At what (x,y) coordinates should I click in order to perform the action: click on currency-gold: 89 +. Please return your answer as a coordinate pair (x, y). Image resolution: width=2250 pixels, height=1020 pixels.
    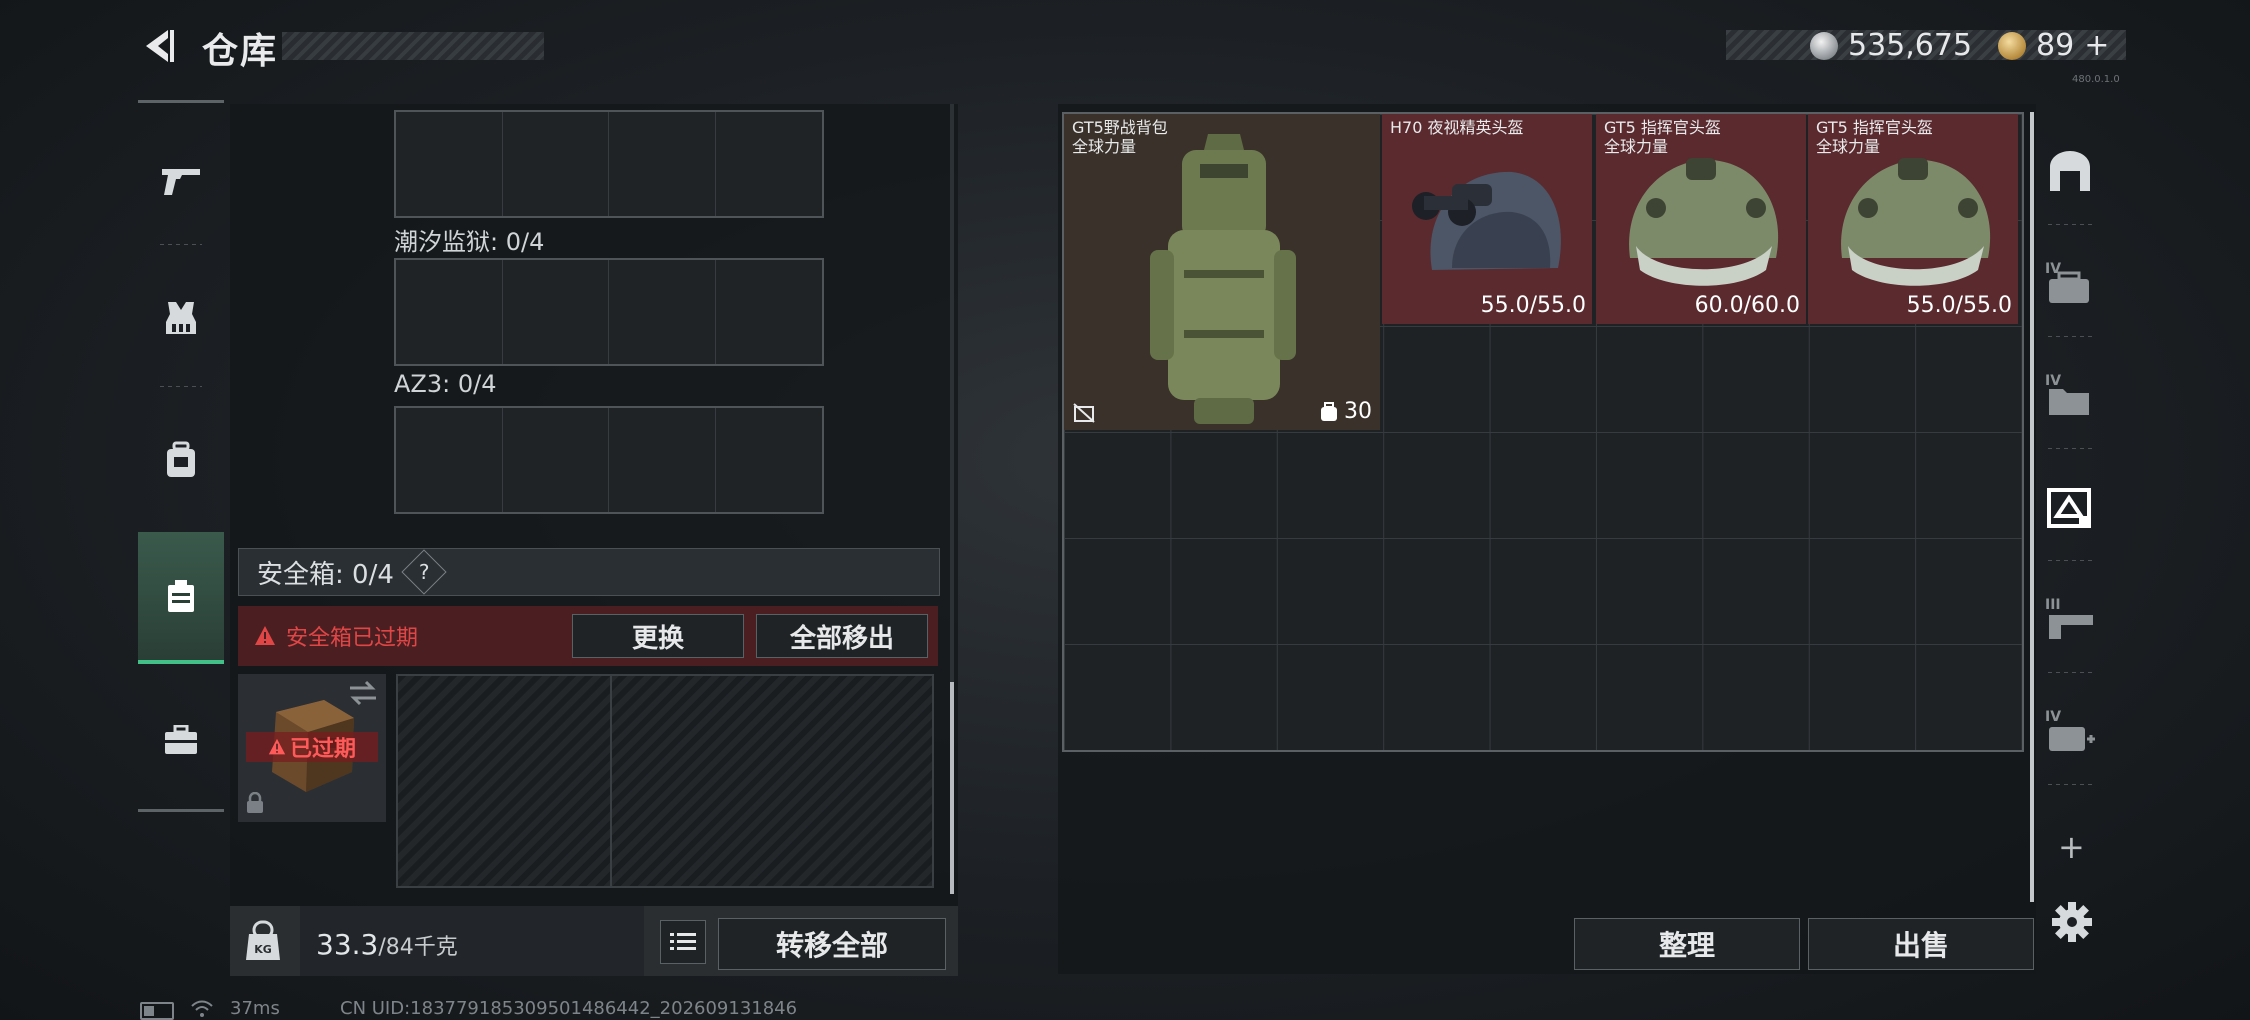
    Looking at the image, I should click on (2053, 45).